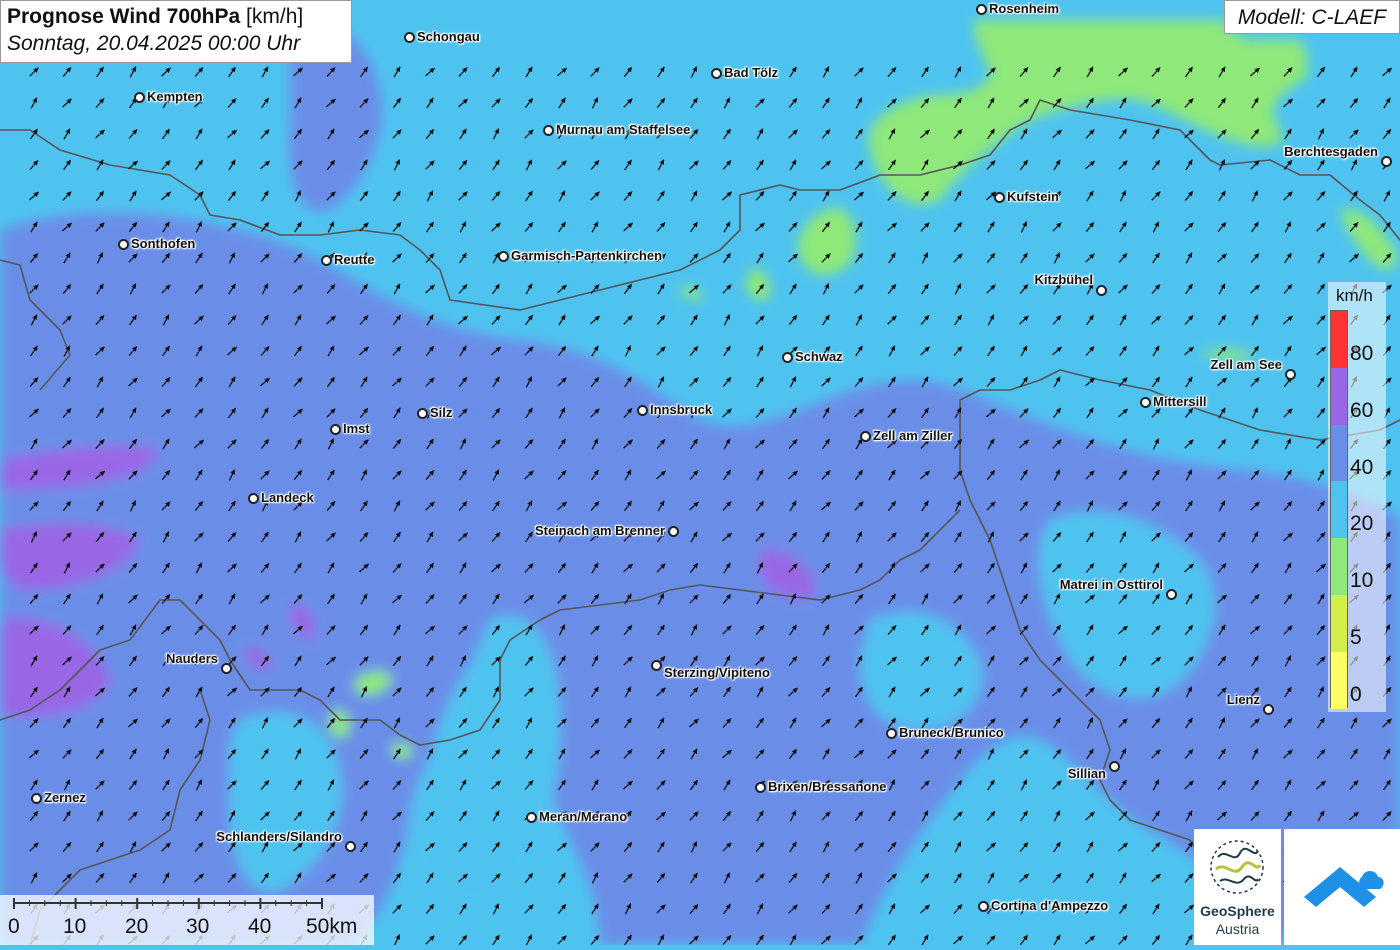 The width and height of the screenshot is (1400, 950). Describe the element at coordinates (1111, 584) in the screenshot. I see `city-label: Matrei in Osttirol` at that location.